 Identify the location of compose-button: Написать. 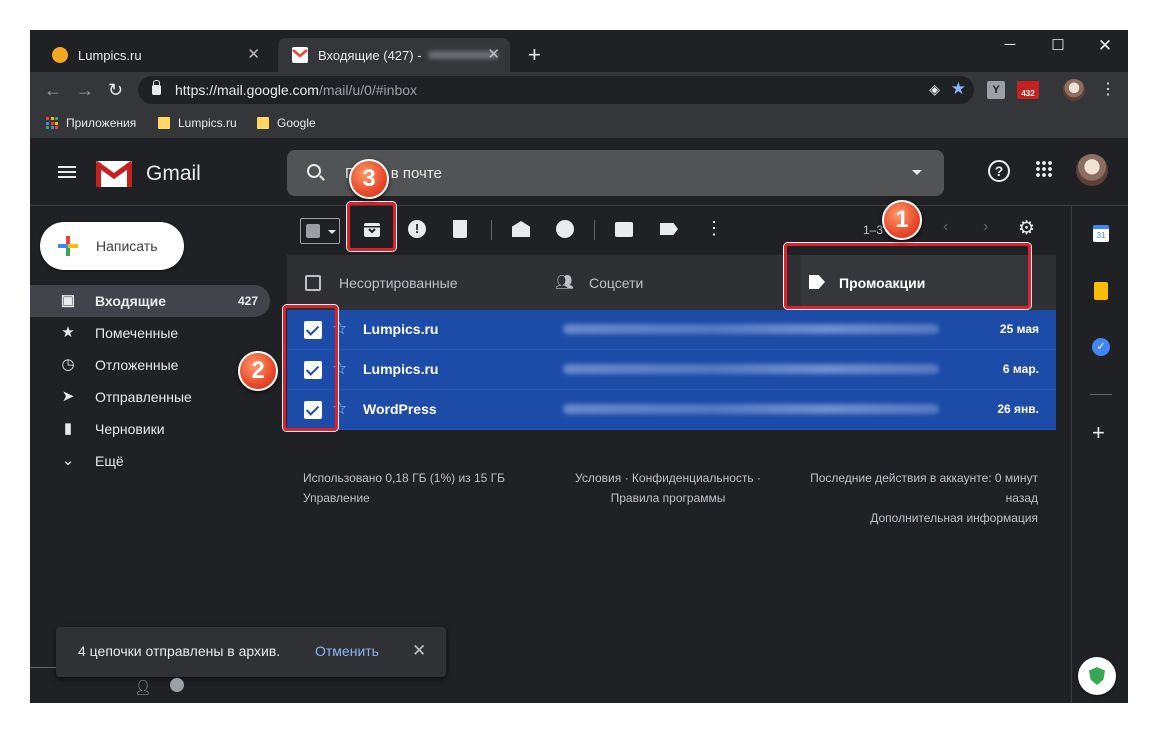
(112, 246).